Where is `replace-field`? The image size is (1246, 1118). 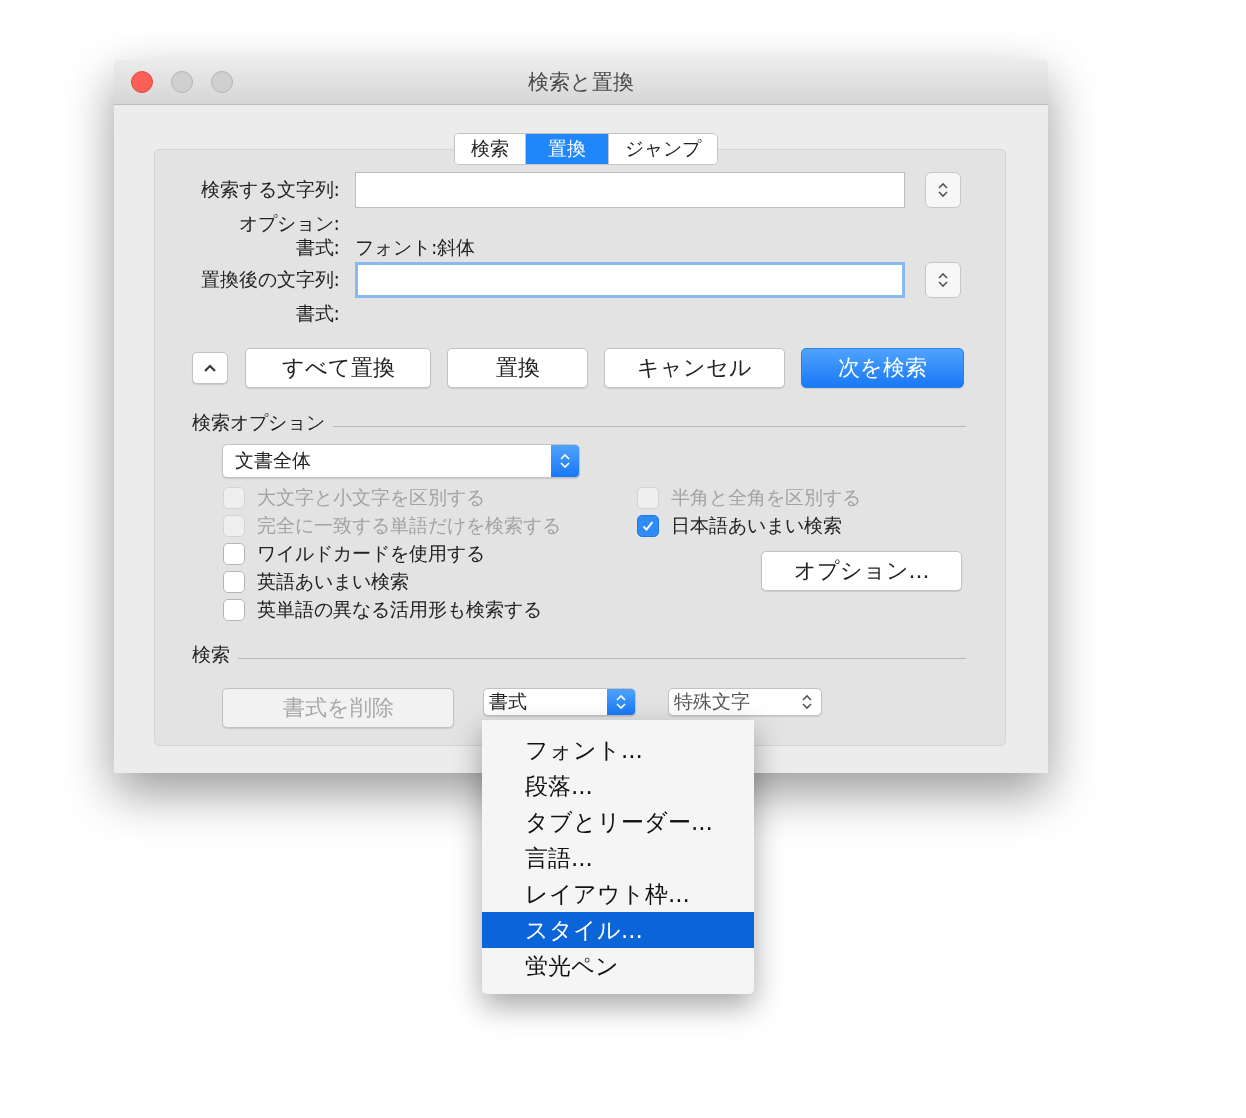
replace-field is located at coordinates (630, 280).